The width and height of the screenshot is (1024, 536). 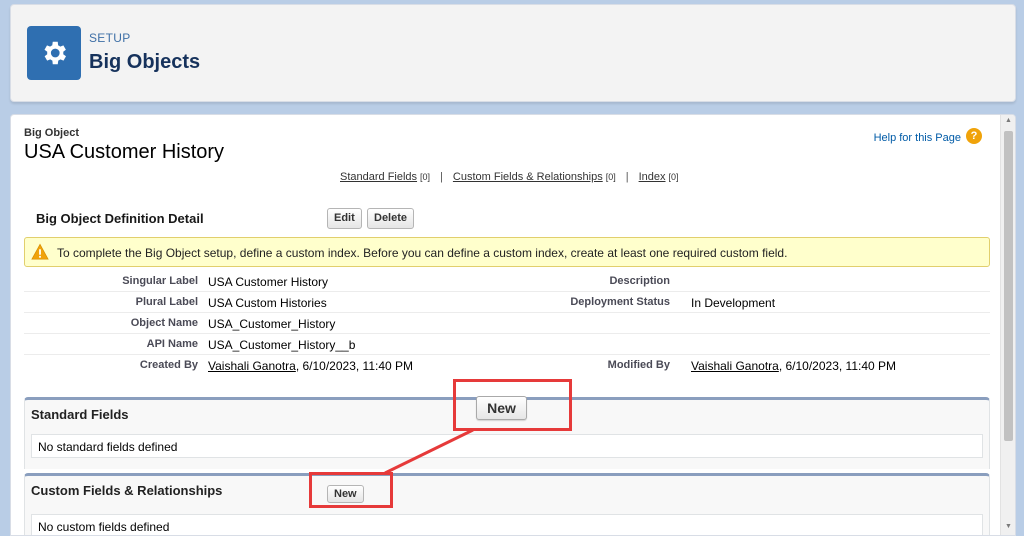 I want to click on setup-eyebrow: SETUP, so click(x=110, y=38).